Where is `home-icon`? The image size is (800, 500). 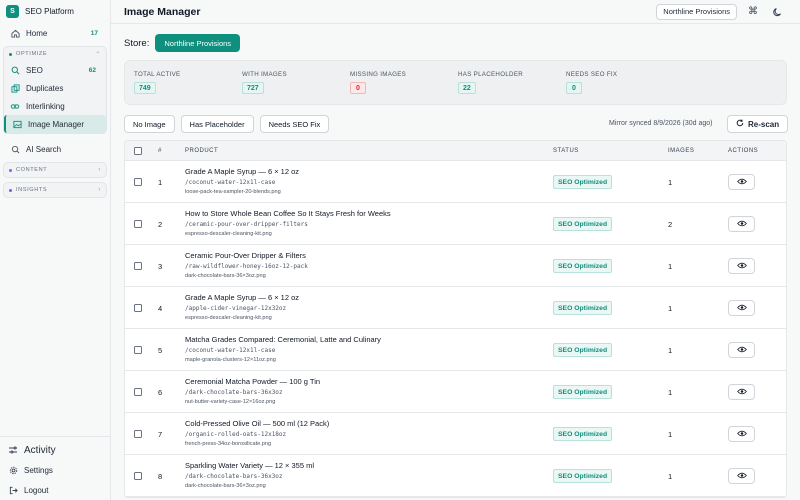
home-icon is located at coordinates (15, 33).